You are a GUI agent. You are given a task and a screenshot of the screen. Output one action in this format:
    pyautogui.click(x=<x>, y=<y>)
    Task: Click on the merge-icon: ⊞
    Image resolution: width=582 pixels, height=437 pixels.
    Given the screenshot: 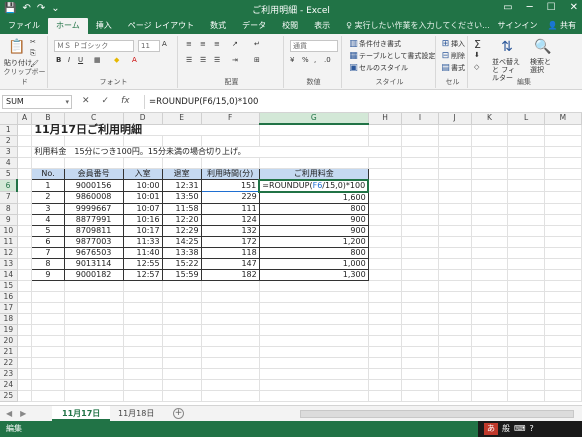 What is the action you would take?
    pyautogui.click(x=257, y=60)
    